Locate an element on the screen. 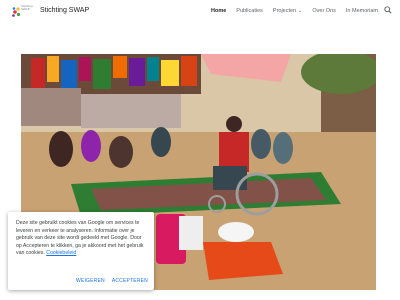 Image resolution: width=400 pixels, height=300 pixels. site-title: Stichting SWAP is located at coordinates (64, 10).